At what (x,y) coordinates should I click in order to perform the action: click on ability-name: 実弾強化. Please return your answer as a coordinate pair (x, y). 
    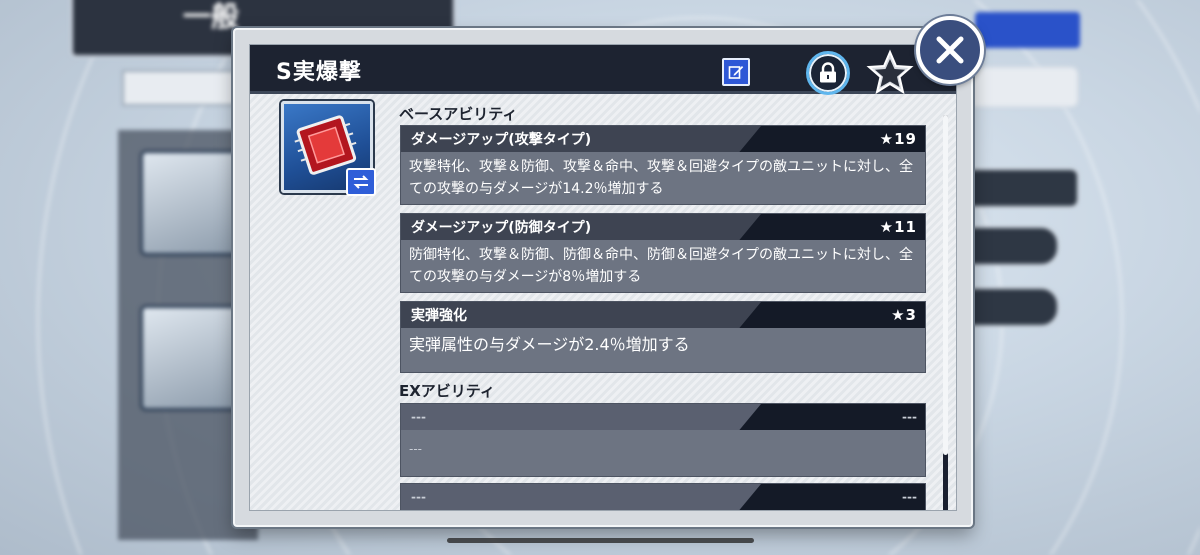
    Looking at the image, I should click on (439, 316).